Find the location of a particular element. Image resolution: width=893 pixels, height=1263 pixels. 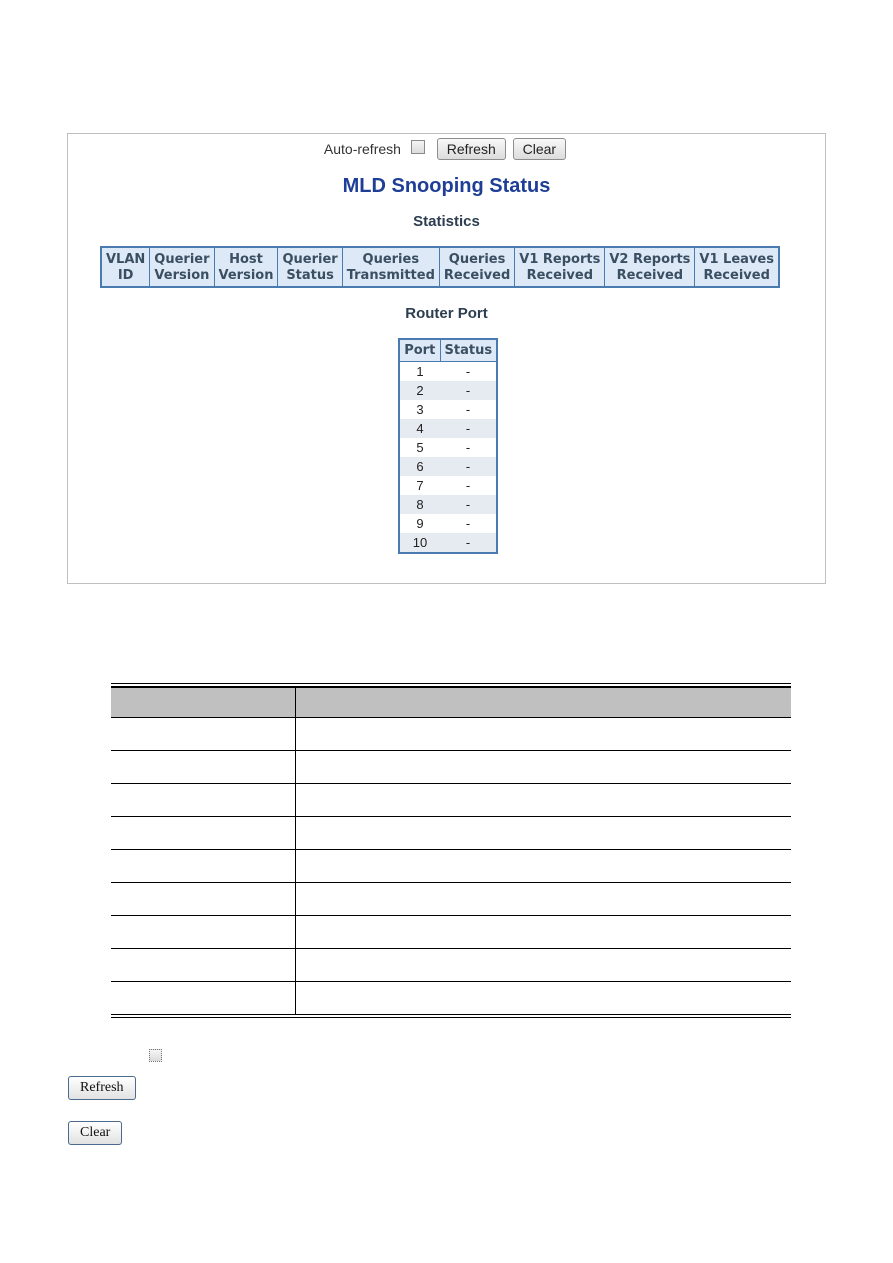

column-header-line: V1 Reports is located at coordinates (560, 259).